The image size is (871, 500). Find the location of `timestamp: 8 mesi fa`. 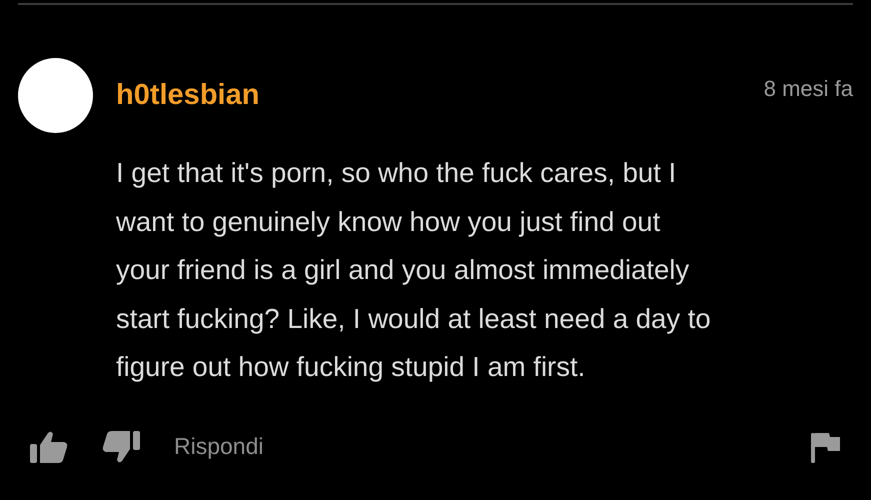

timestamp: 8 mesi fa is located at coordinates (808, 89).